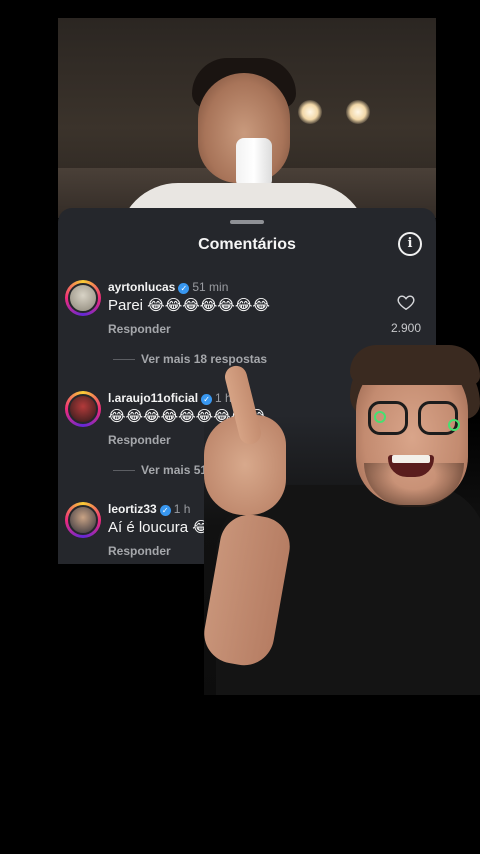  Describe the element at coordinates (153, 398) in the screenshot. I see `comment-username: l.araujo11oficial` at that location.